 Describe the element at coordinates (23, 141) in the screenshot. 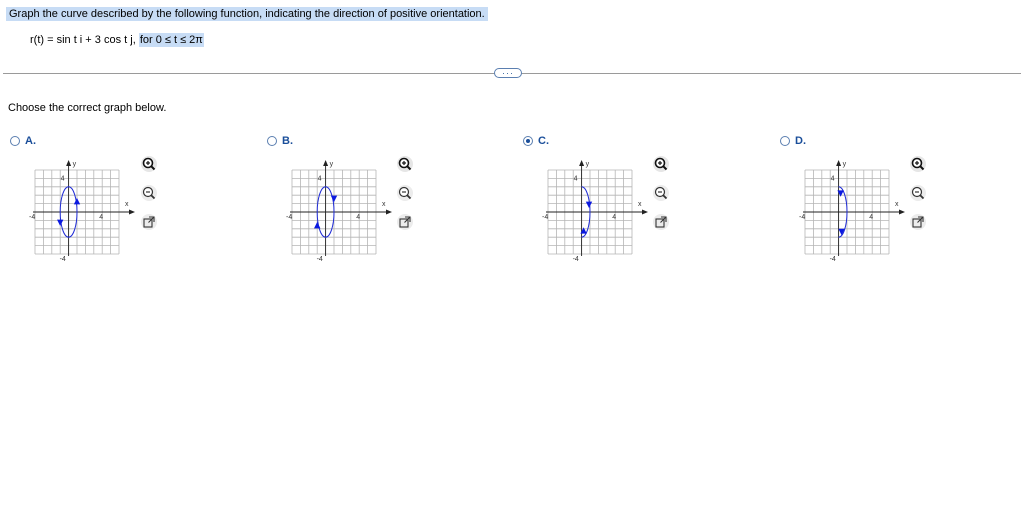

I see `choice-a: A.` at that location.